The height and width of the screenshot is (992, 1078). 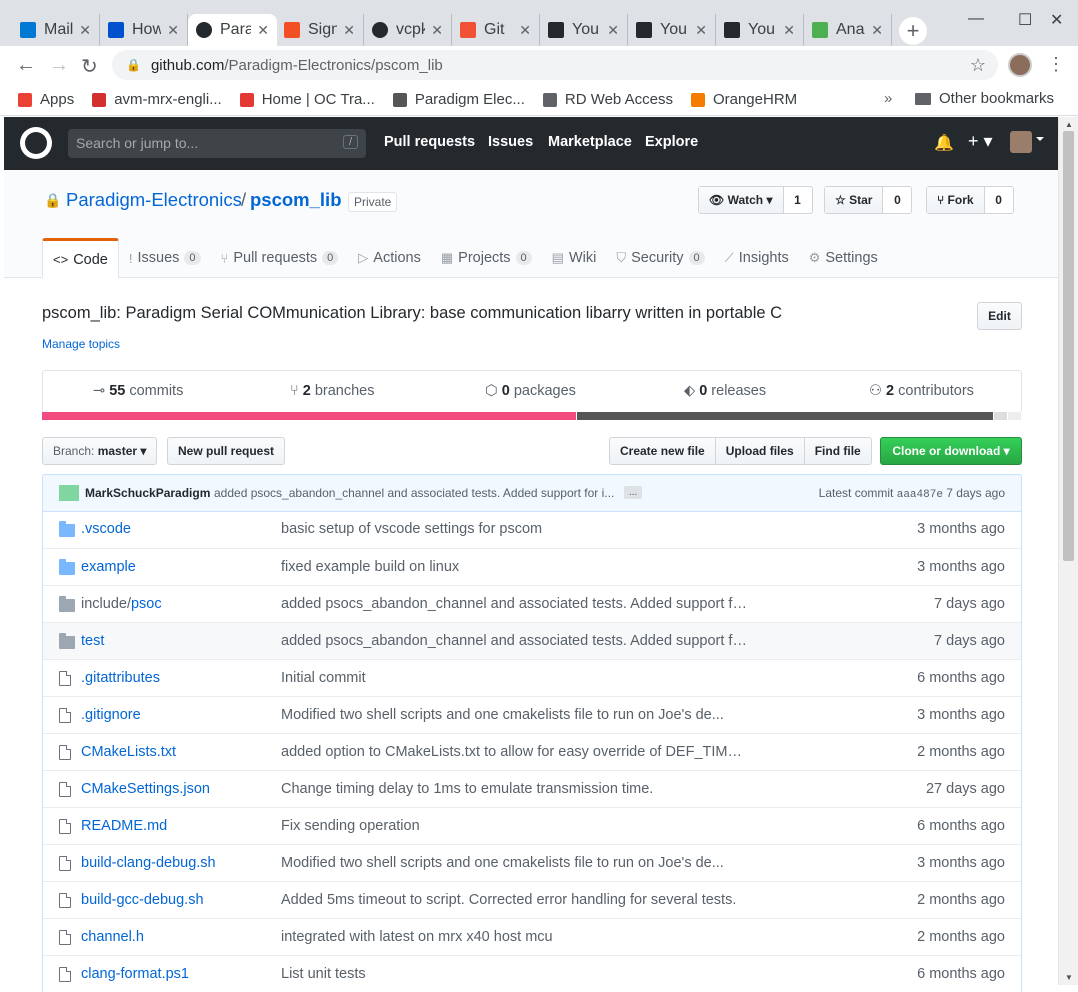 What do you see at coordinates (897, 200) in the screenshot?
I see `star-count: 0` at bounding box center [897, 200].